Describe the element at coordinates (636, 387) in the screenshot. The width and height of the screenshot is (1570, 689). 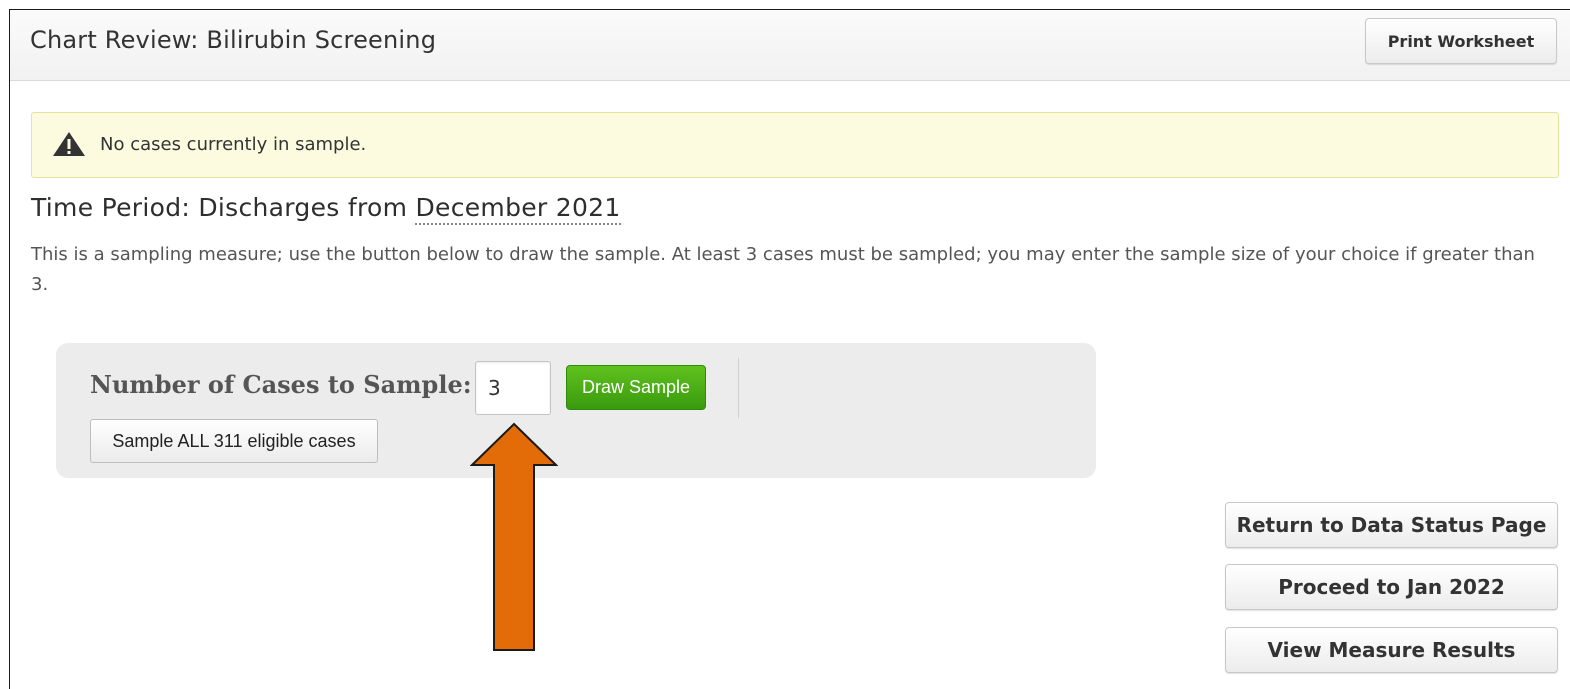
I see `draw-sample-button: Draw Sample` at that location.